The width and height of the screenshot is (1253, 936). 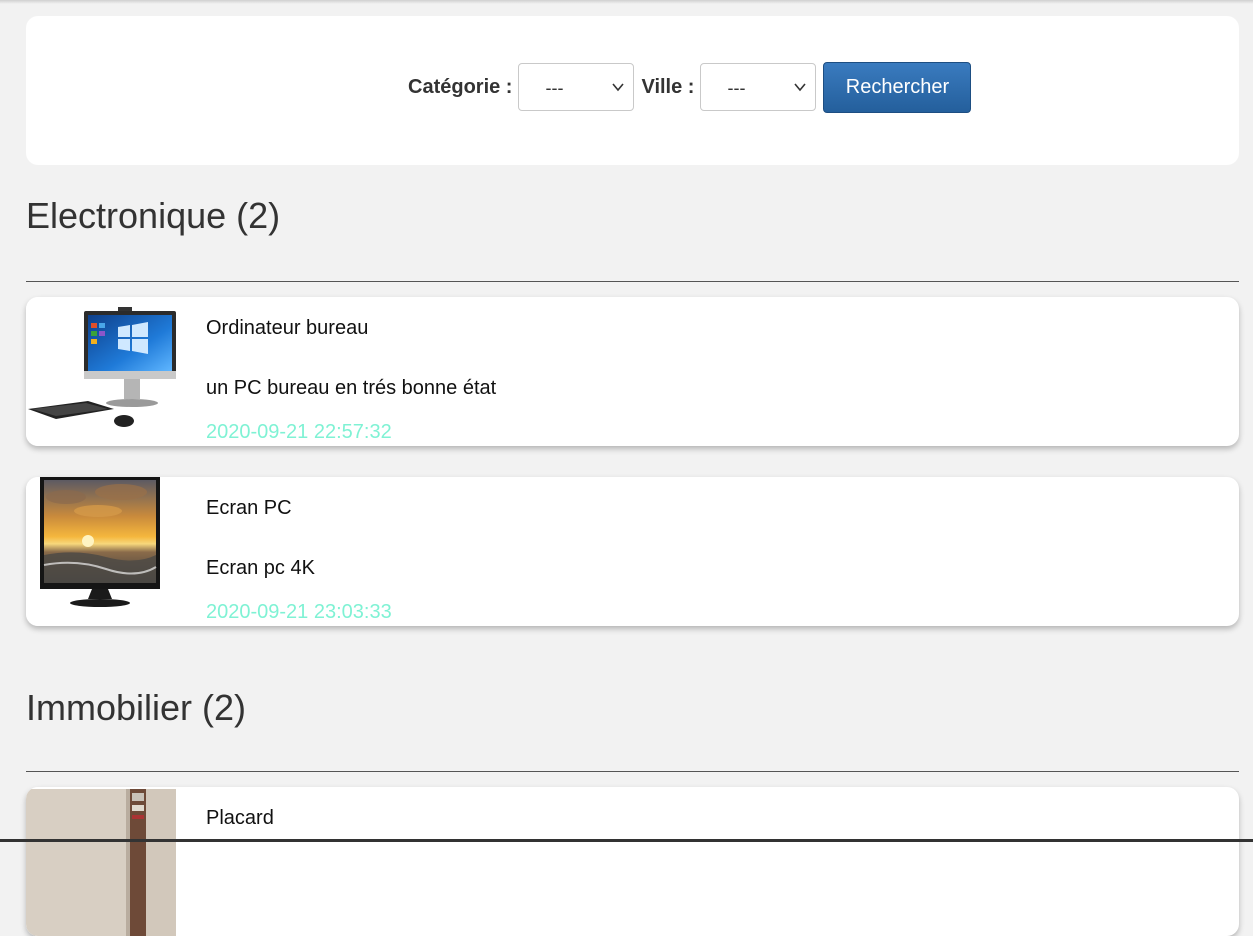 What do you see at coordinates (668, 86) in the screenshot?
I see `city-label: Ville :` at bounding box center [668, 86].